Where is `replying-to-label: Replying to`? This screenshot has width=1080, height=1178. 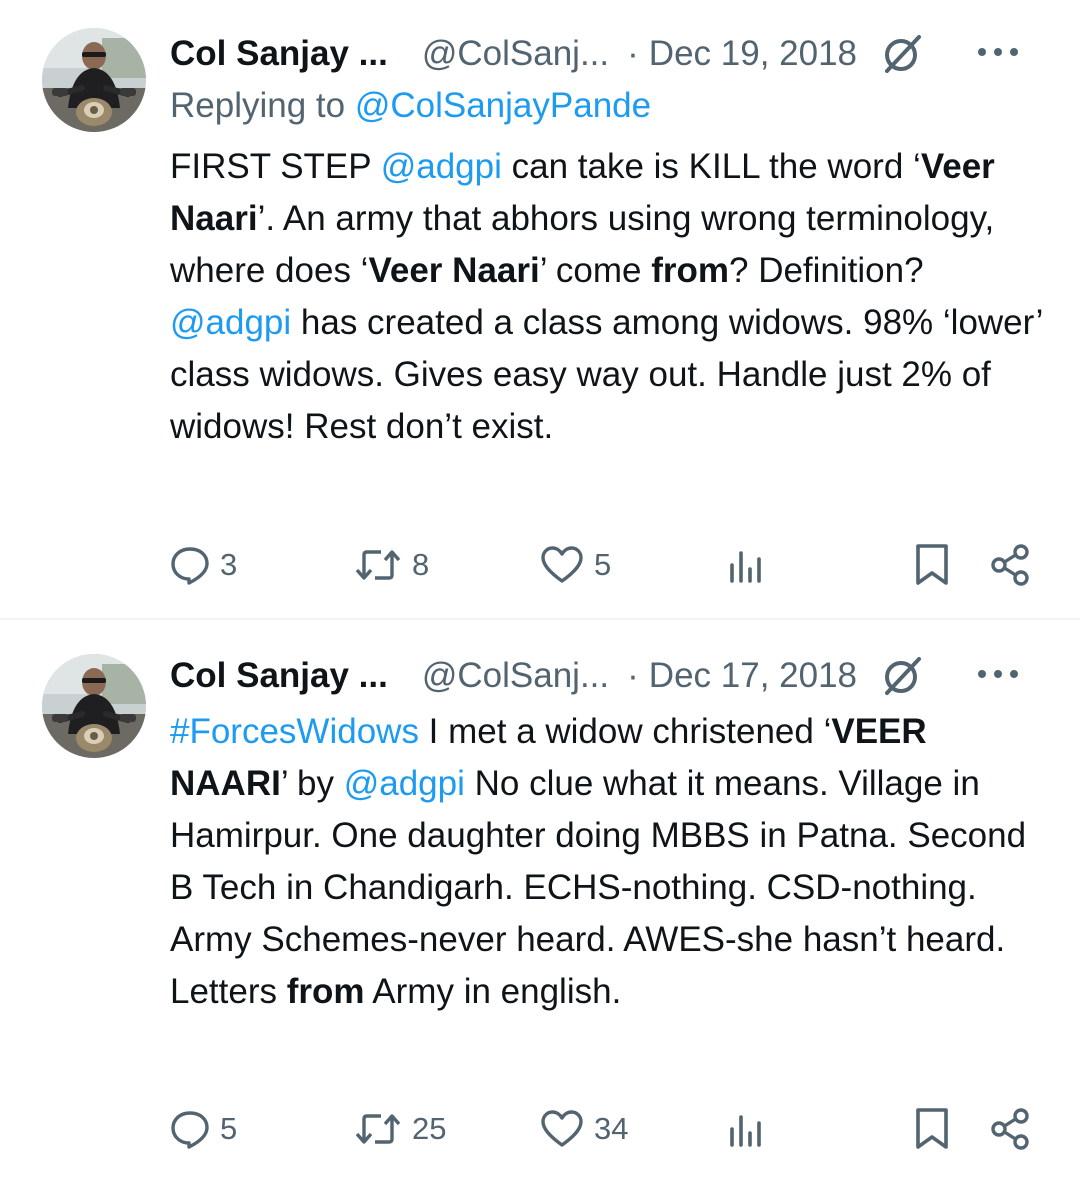
replying-to-label: Replying to is located at coordinates (262, 105).